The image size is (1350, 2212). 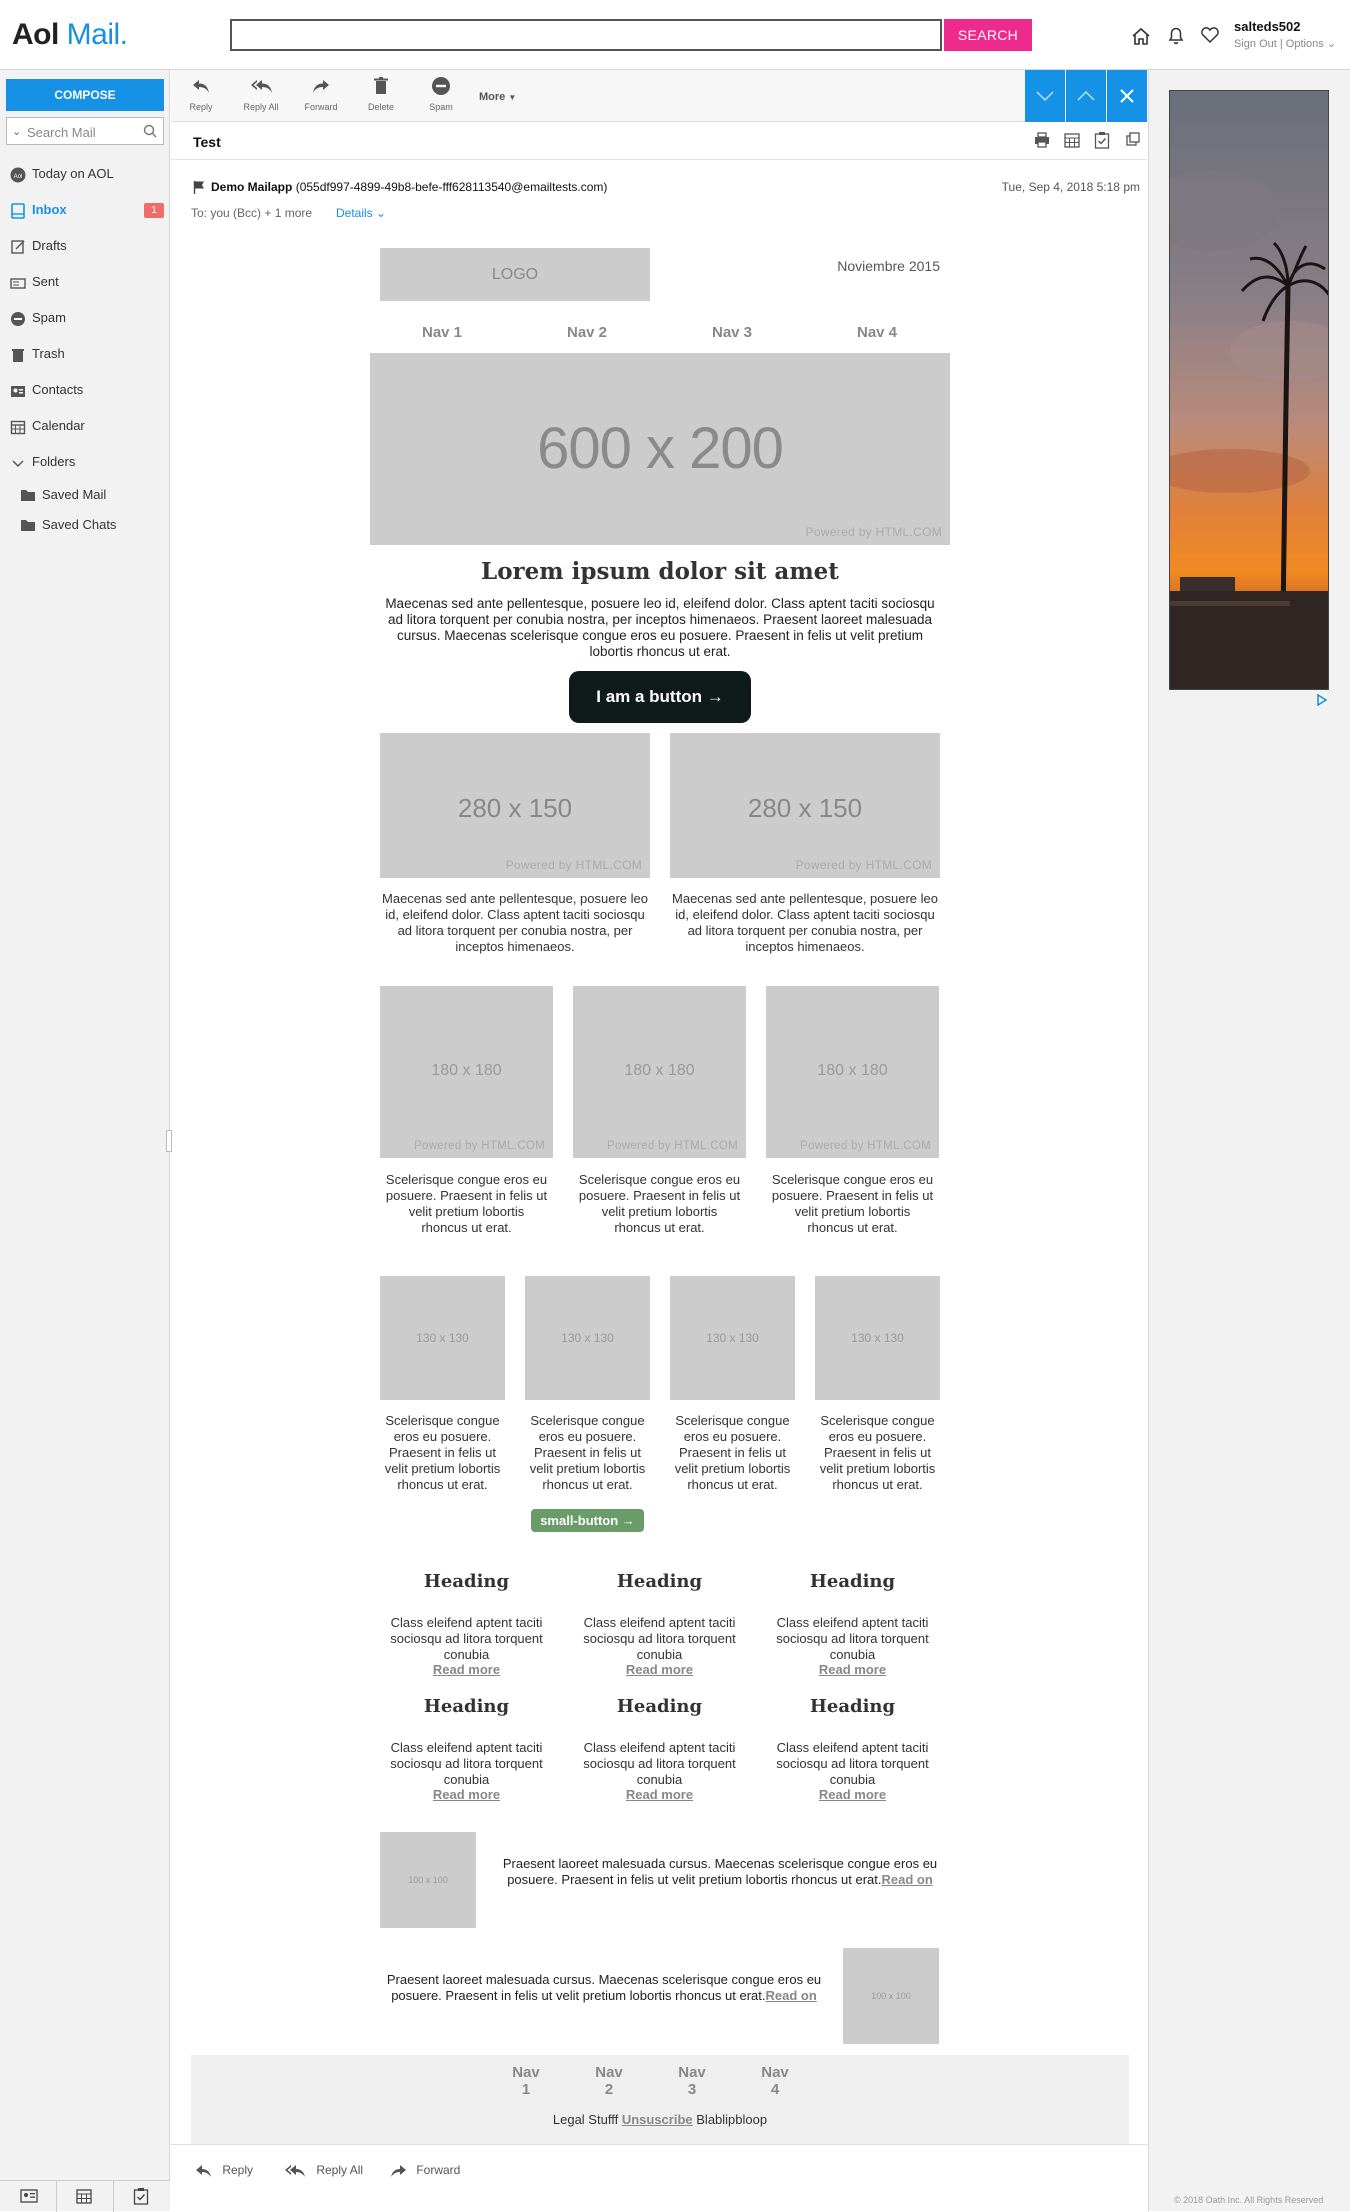 I want to click on previous-message-button, so click(x=1086, y=96).